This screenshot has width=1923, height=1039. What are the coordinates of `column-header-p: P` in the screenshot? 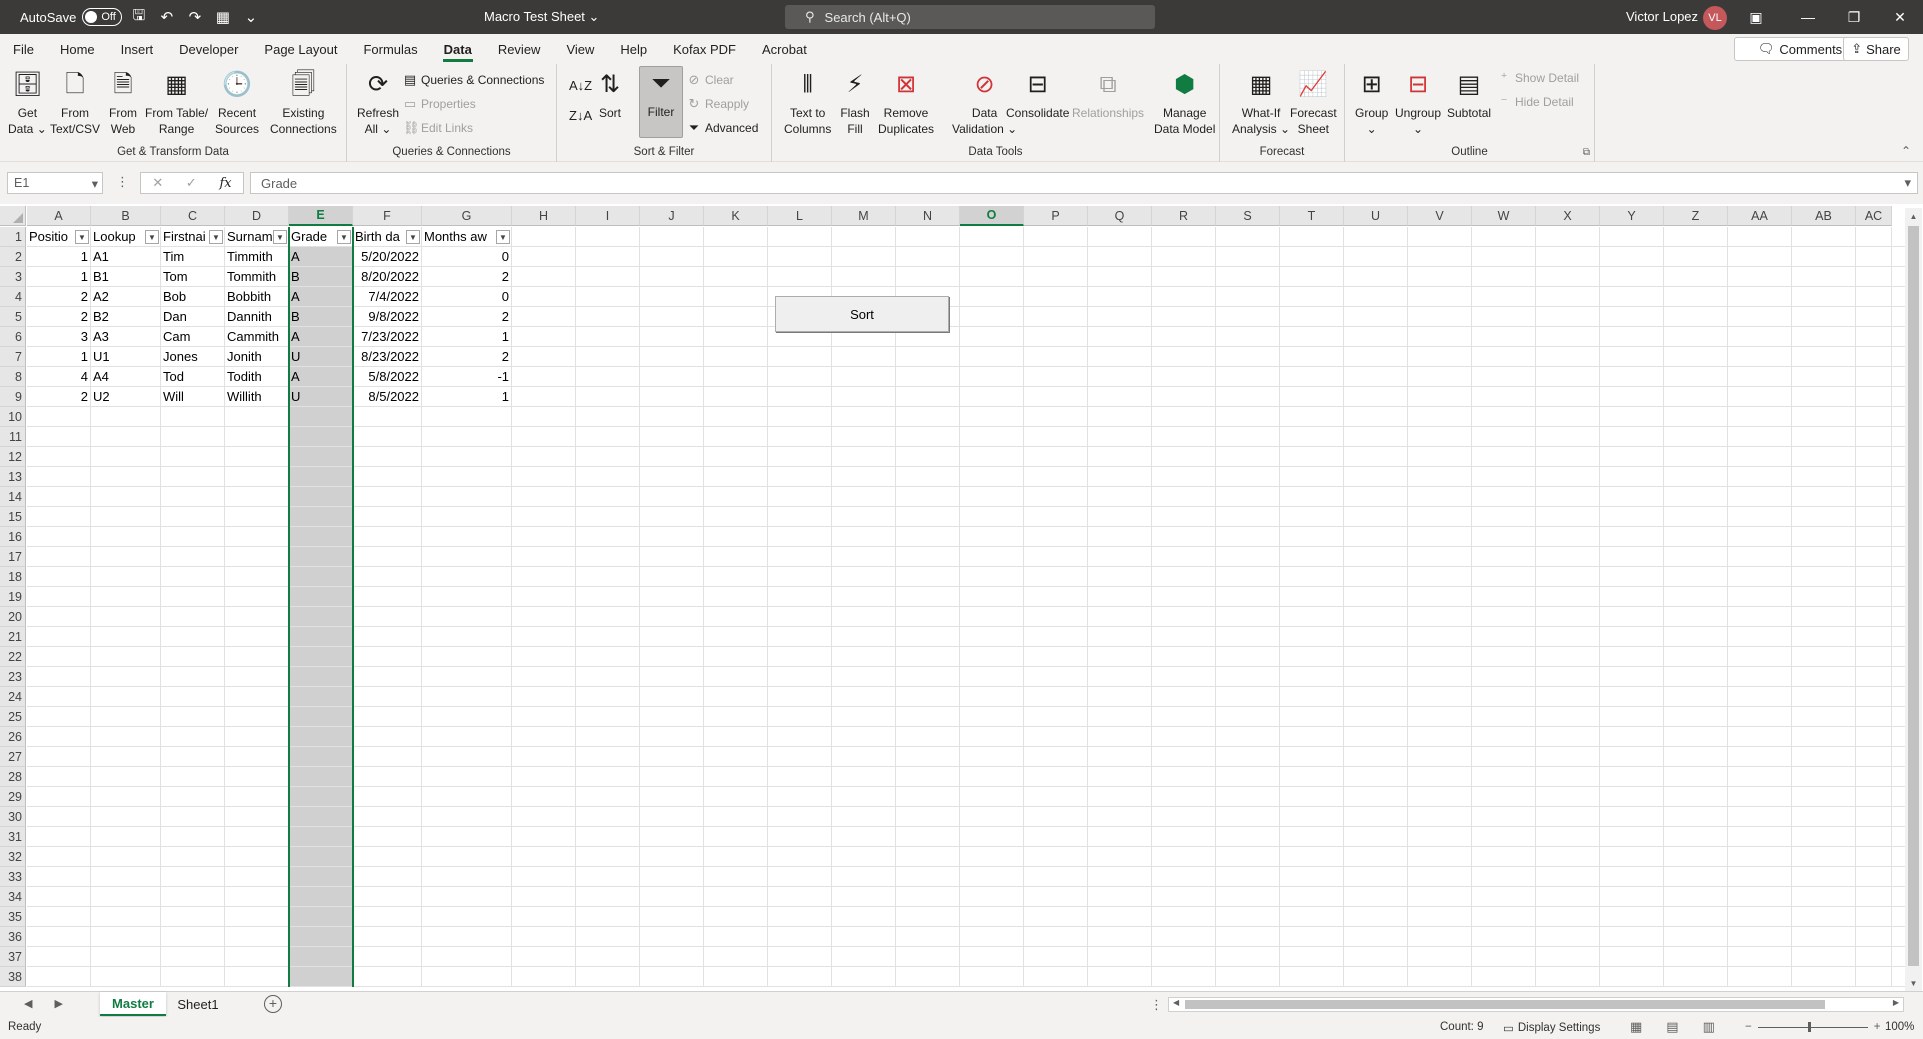 It's located at (1056, 216).